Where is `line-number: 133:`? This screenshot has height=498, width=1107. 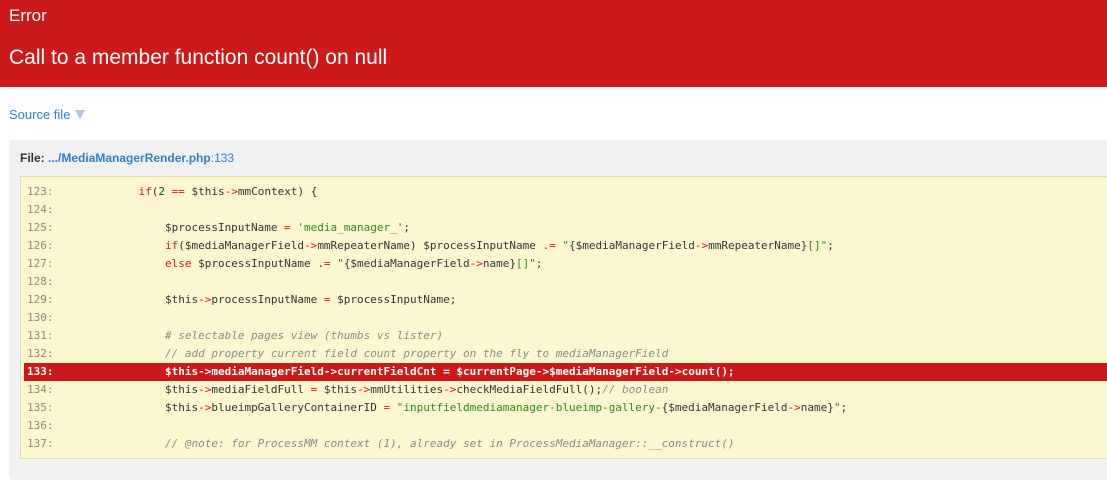 line-number: 133: is located at coordinates (40, 371).